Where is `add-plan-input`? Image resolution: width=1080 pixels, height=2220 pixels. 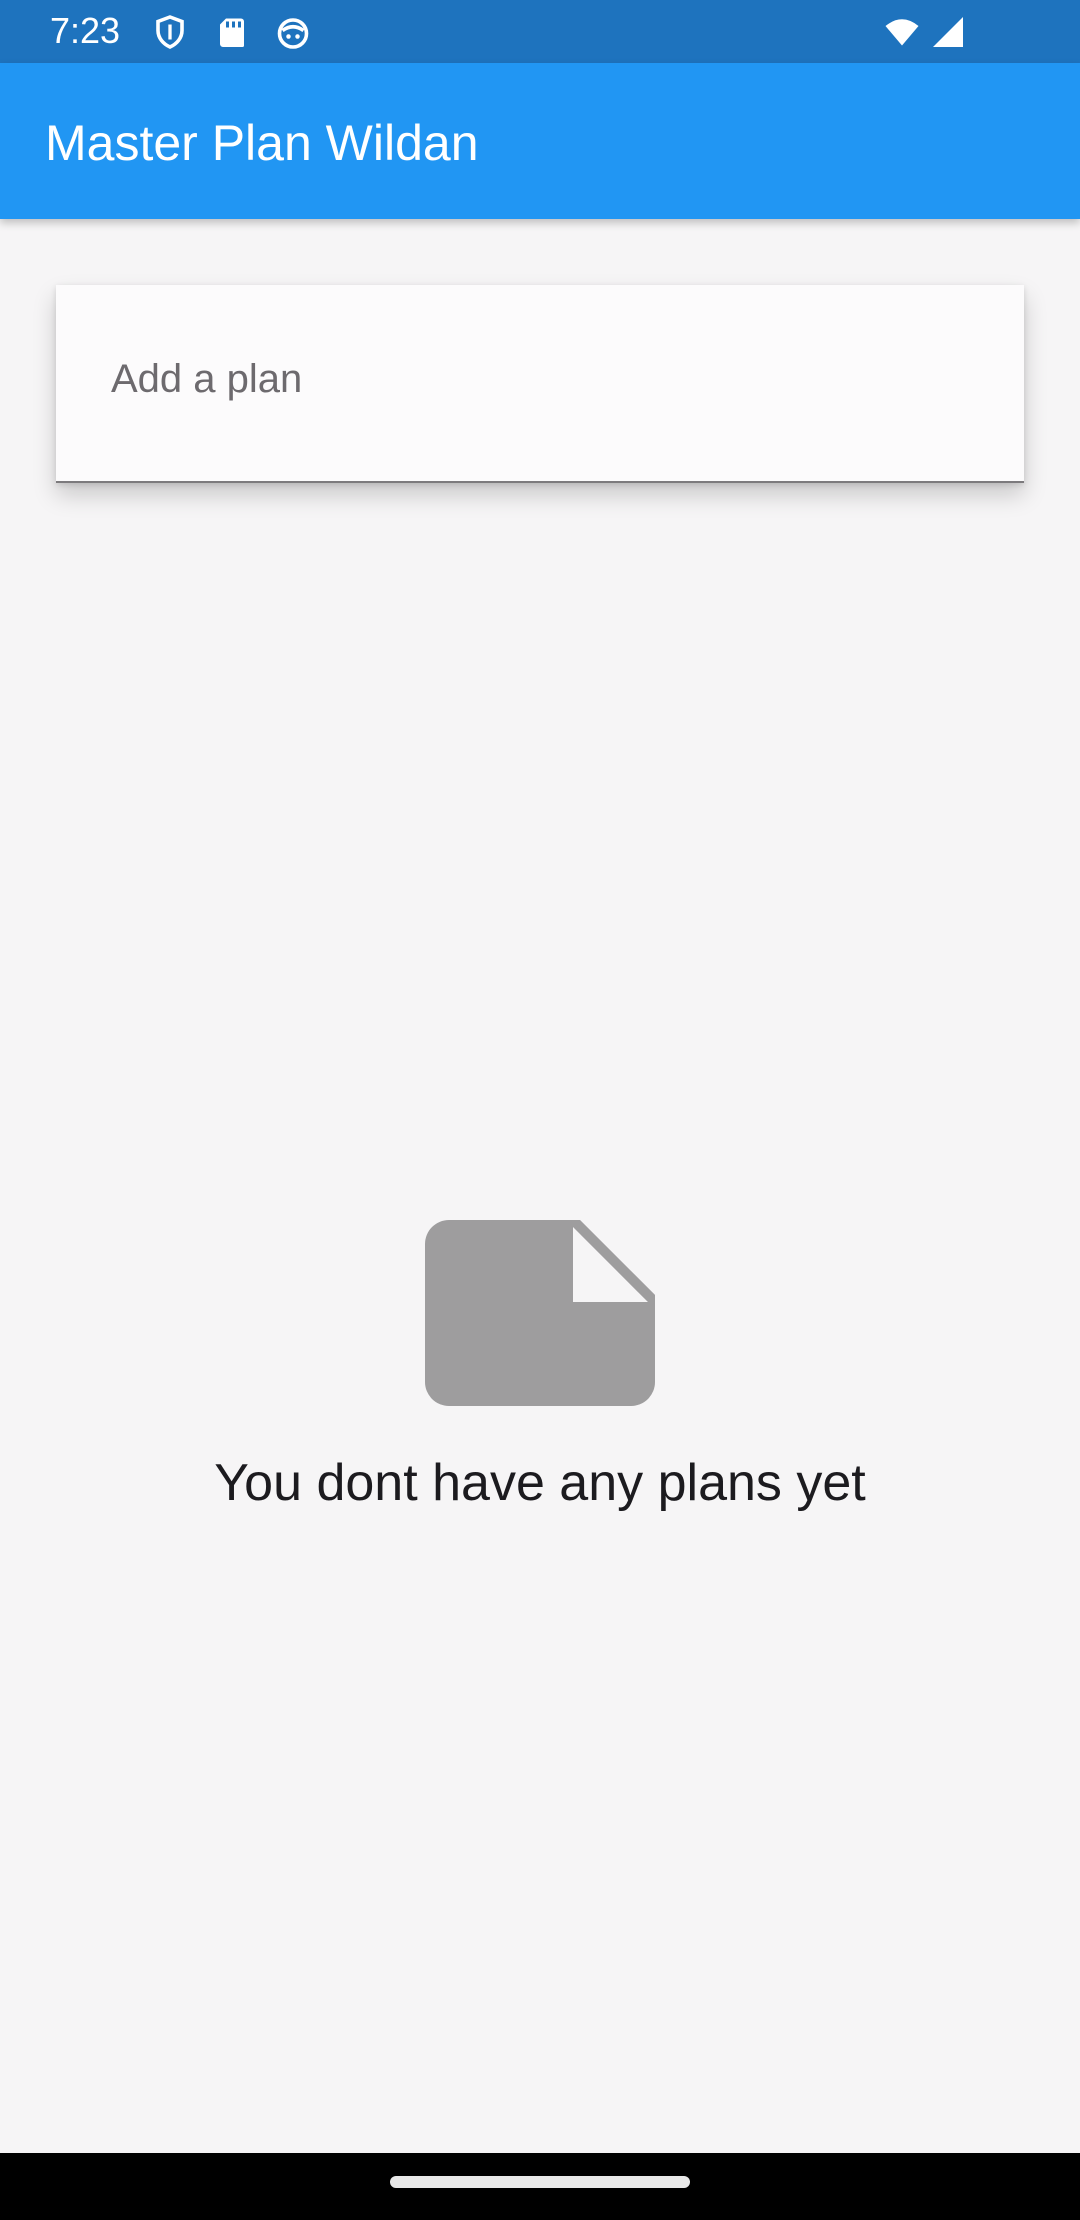
add-plan-input is located at coordinates (540, 383).